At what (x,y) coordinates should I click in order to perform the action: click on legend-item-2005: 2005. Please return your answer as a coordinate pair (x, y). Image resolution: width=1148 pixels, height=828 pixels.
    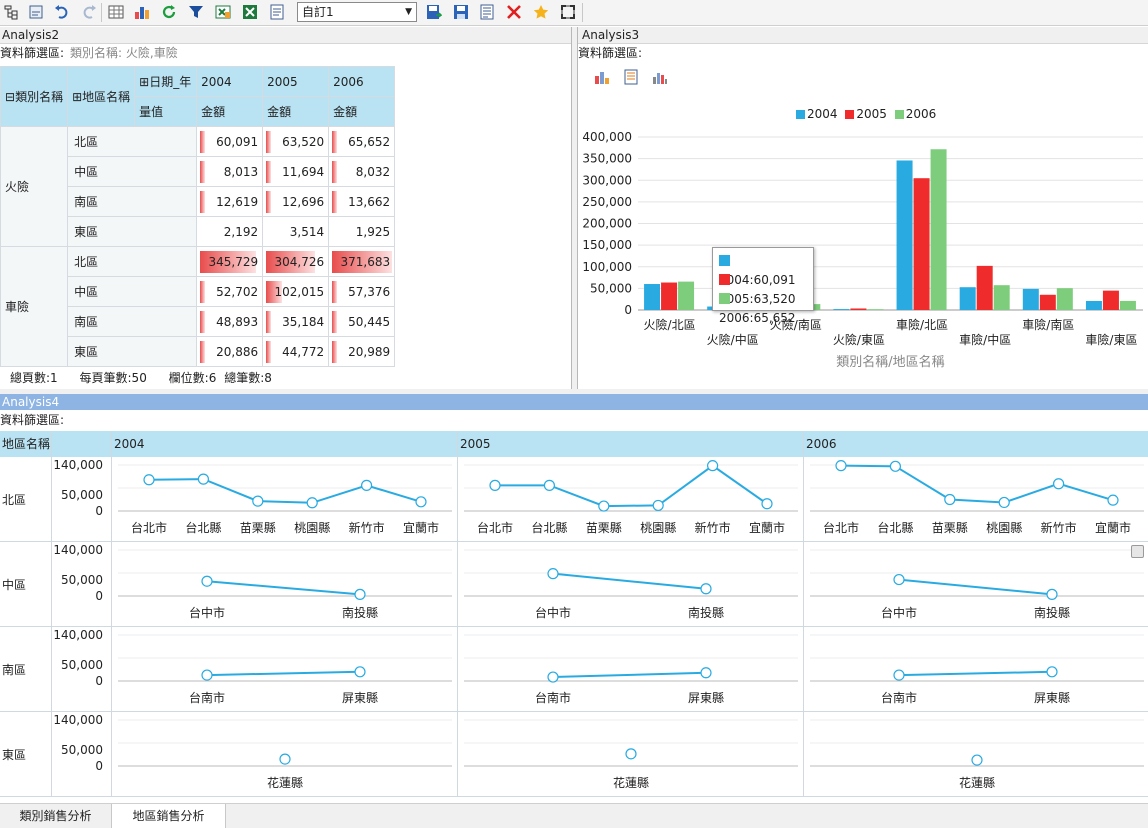
    Looking at the image, I should click on (866, 114).